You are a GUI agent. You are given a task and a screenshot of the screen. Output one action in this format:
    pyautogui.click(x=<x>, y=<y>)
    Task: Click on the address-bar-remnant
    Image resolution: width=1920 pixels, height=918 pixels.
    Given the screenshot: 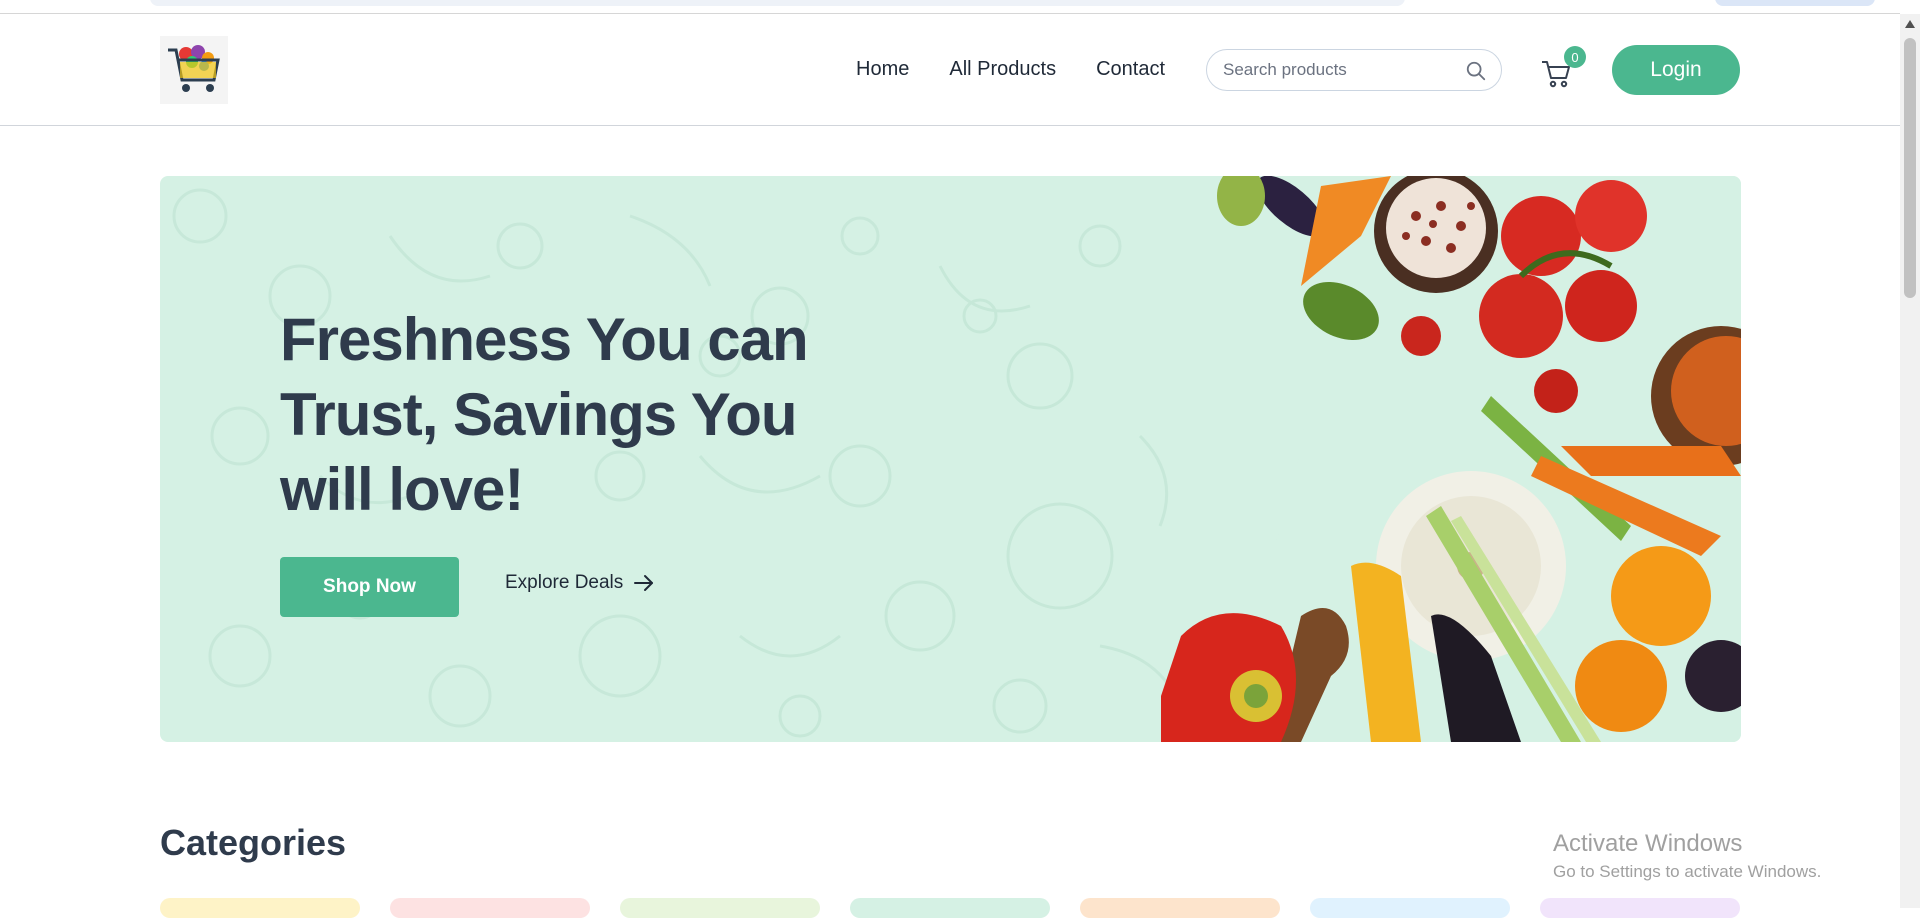 What is the action you would take?
    pyautogui.click(x=777, y=3)
    